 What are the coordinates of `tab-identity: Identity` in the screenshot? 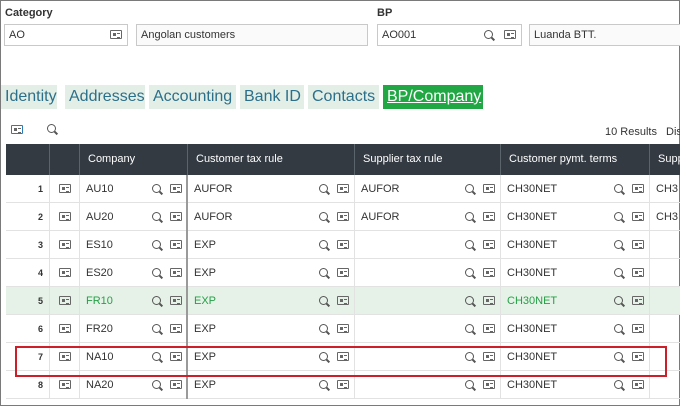 It's located at (29, 97).